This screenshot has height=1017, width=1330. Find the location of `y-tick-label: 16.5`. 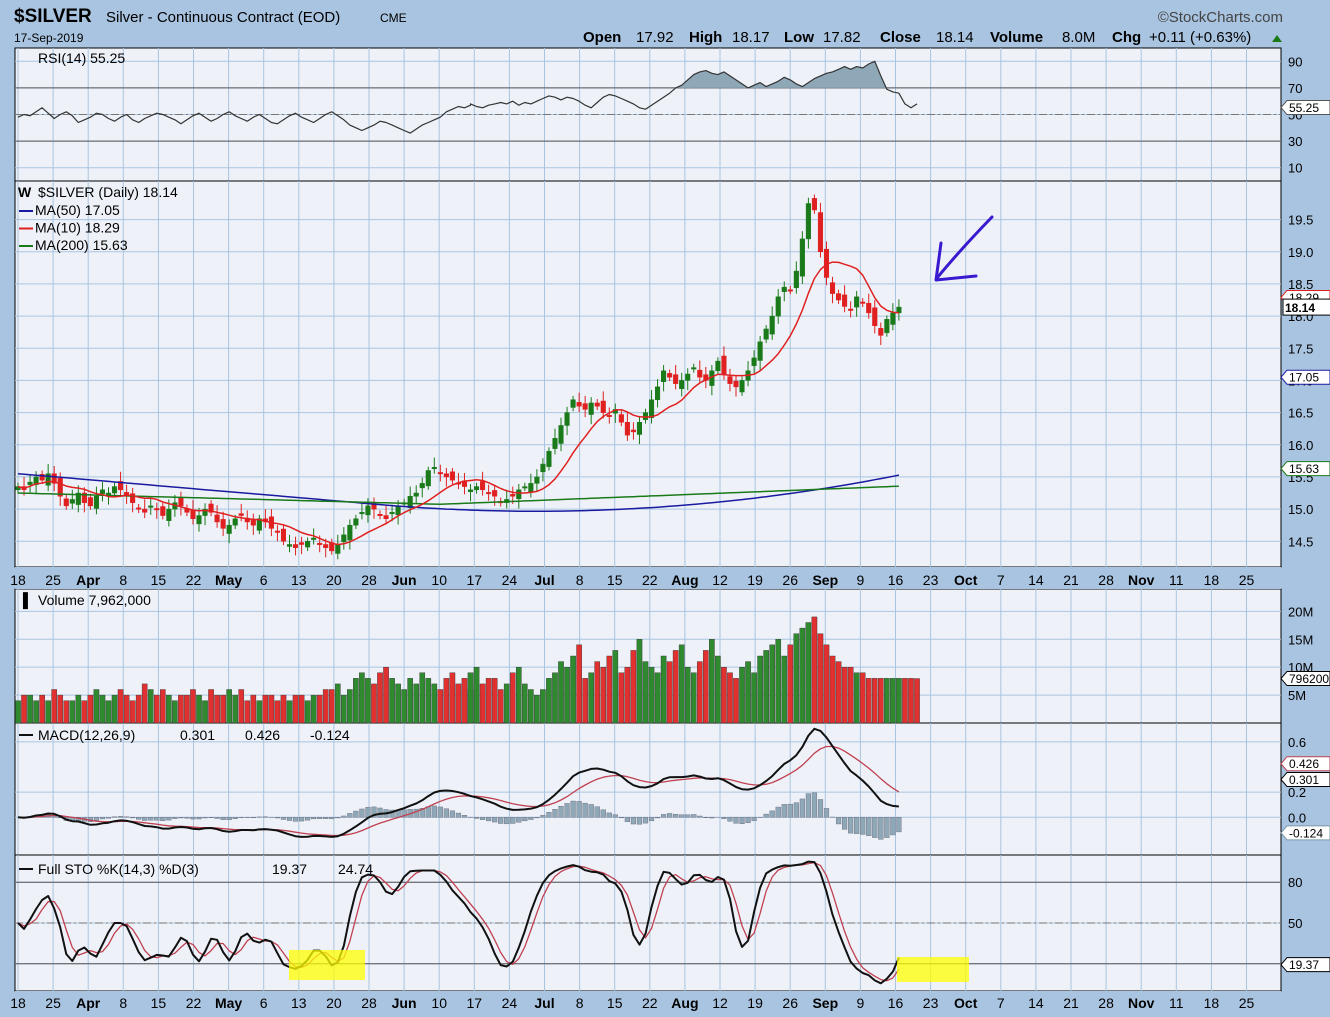

y-tick-label: 16.5 is located at coordinates (1300, 413).